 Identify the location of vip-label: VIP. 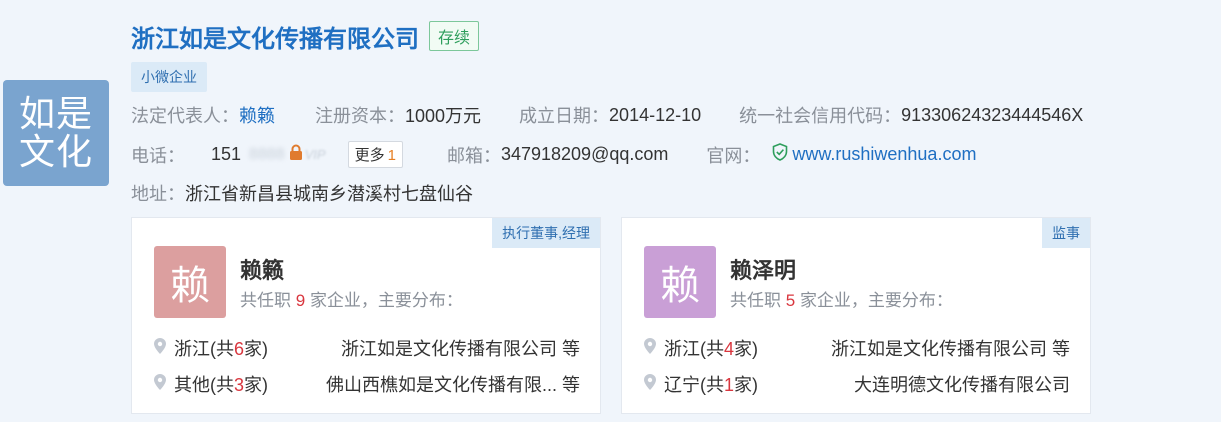
(315, 154).